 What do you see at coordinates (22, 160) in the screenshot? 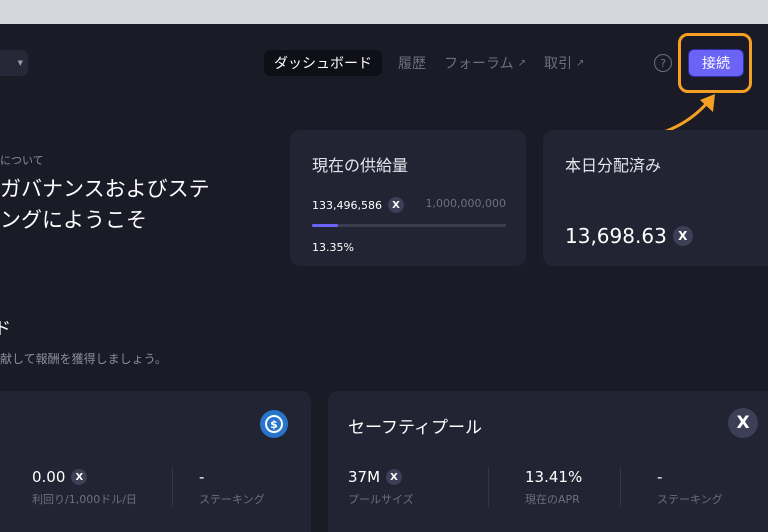
I see `hero-about: について` at bounding box center [22, 160].